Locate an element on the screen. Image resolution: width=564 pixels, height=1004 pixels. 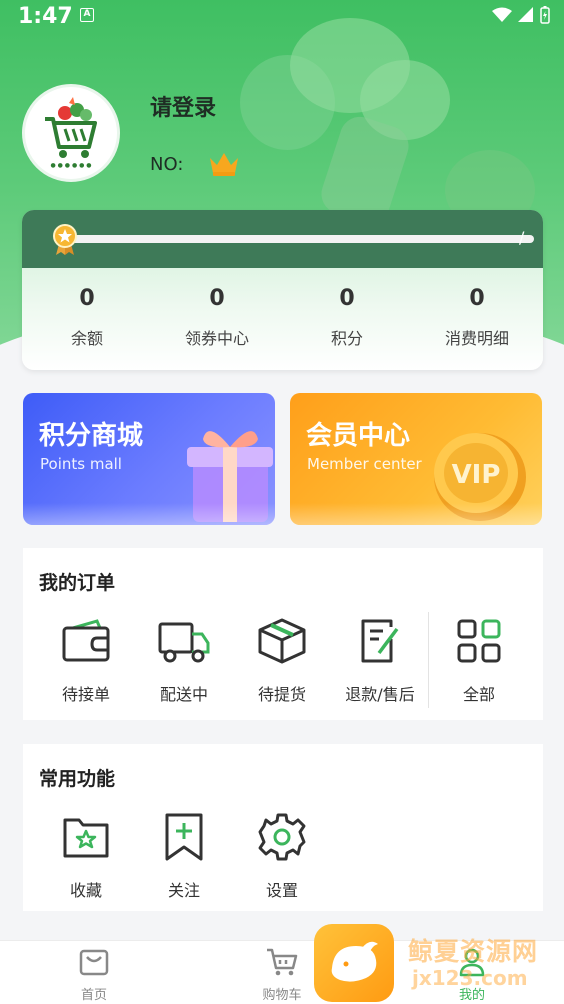
whale-icon is located at coordinates (354, 961).